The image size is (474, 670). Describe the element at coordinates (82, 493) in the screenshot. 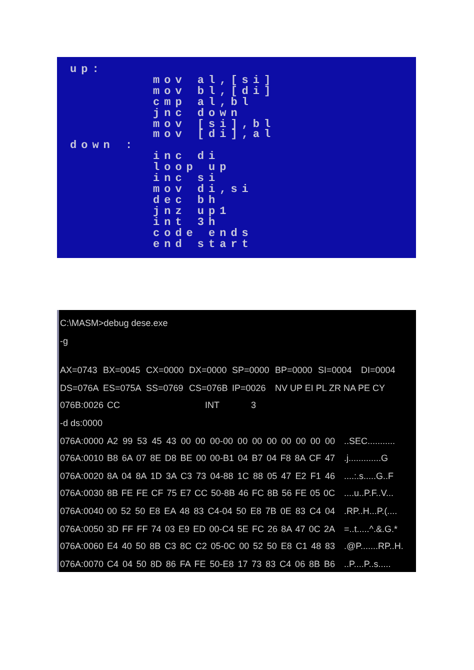

I see `dump-address: 076A:0030` at that location.